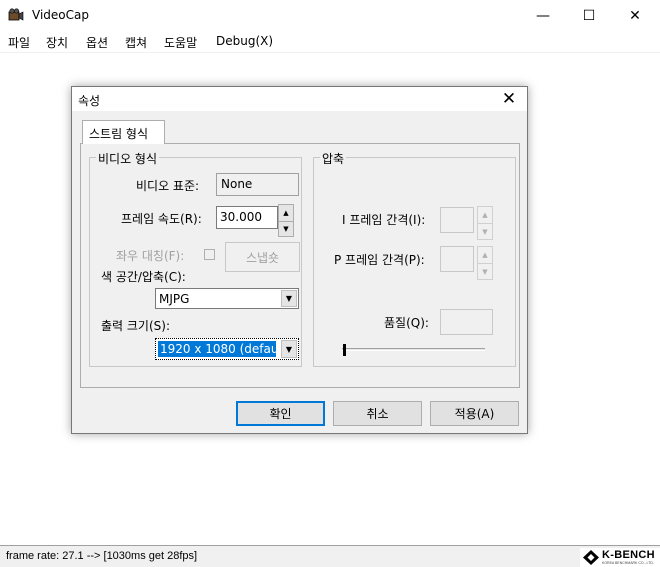 The height and width of the screenshot is (567, 660). I want to click on pframe-interval-label: P 프레임 간격(P):, so click(379, 260).